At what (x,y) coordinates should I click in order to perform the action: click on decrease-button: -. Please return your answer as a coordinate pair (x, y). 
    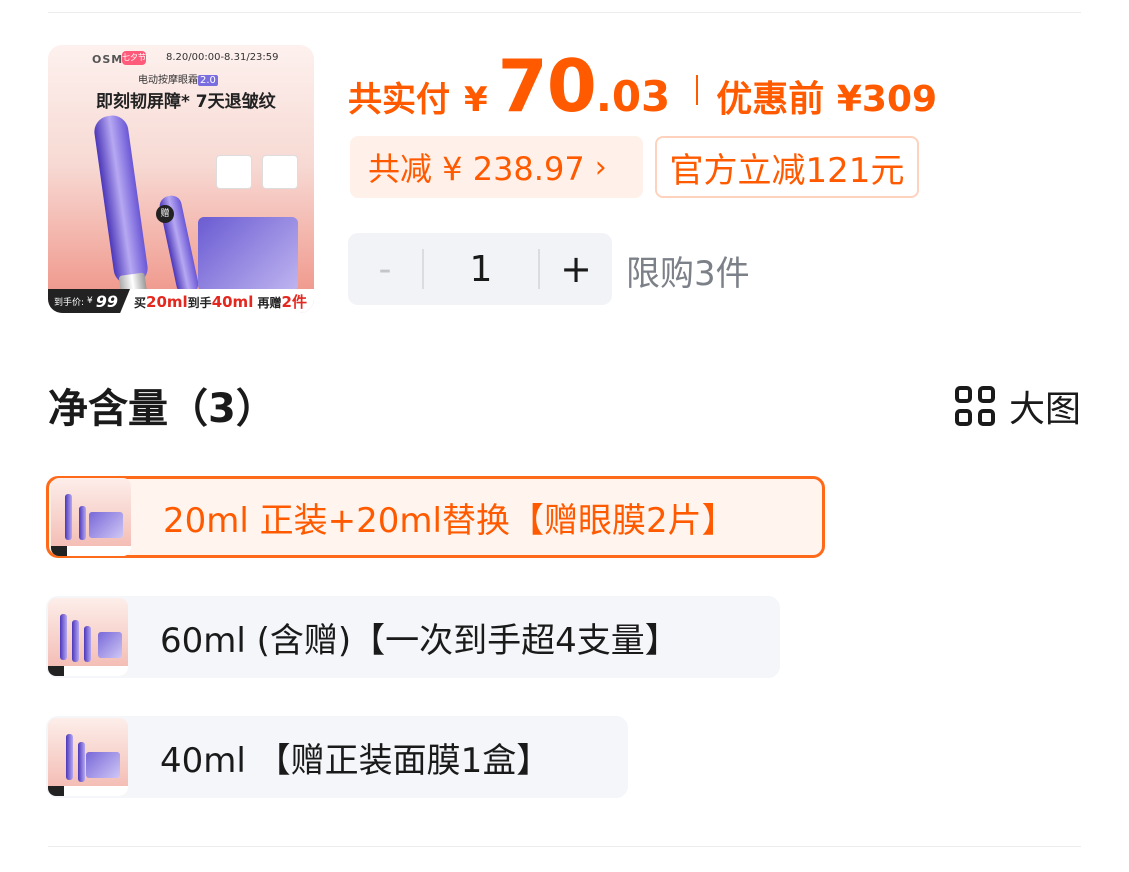
    Looking at the image, I should click on (385, 269).